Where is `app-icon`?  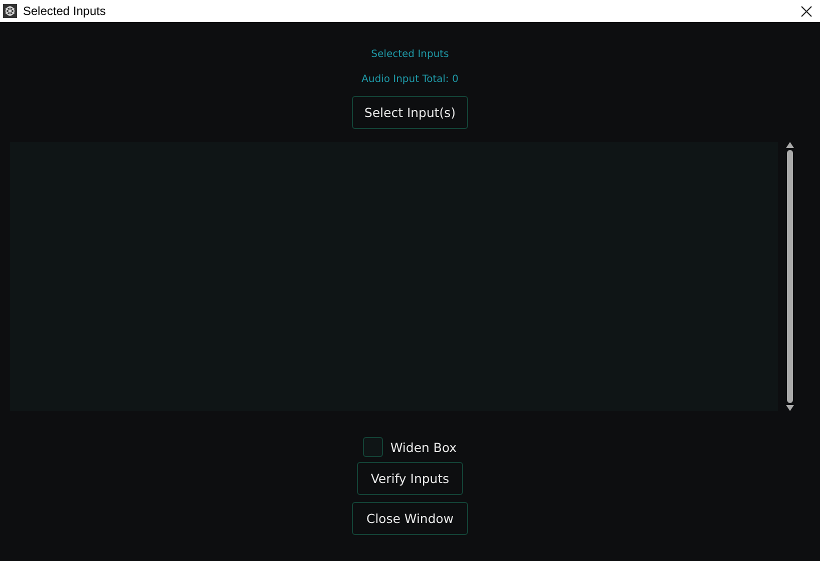 app-icon is located at coordinates (10, 11).